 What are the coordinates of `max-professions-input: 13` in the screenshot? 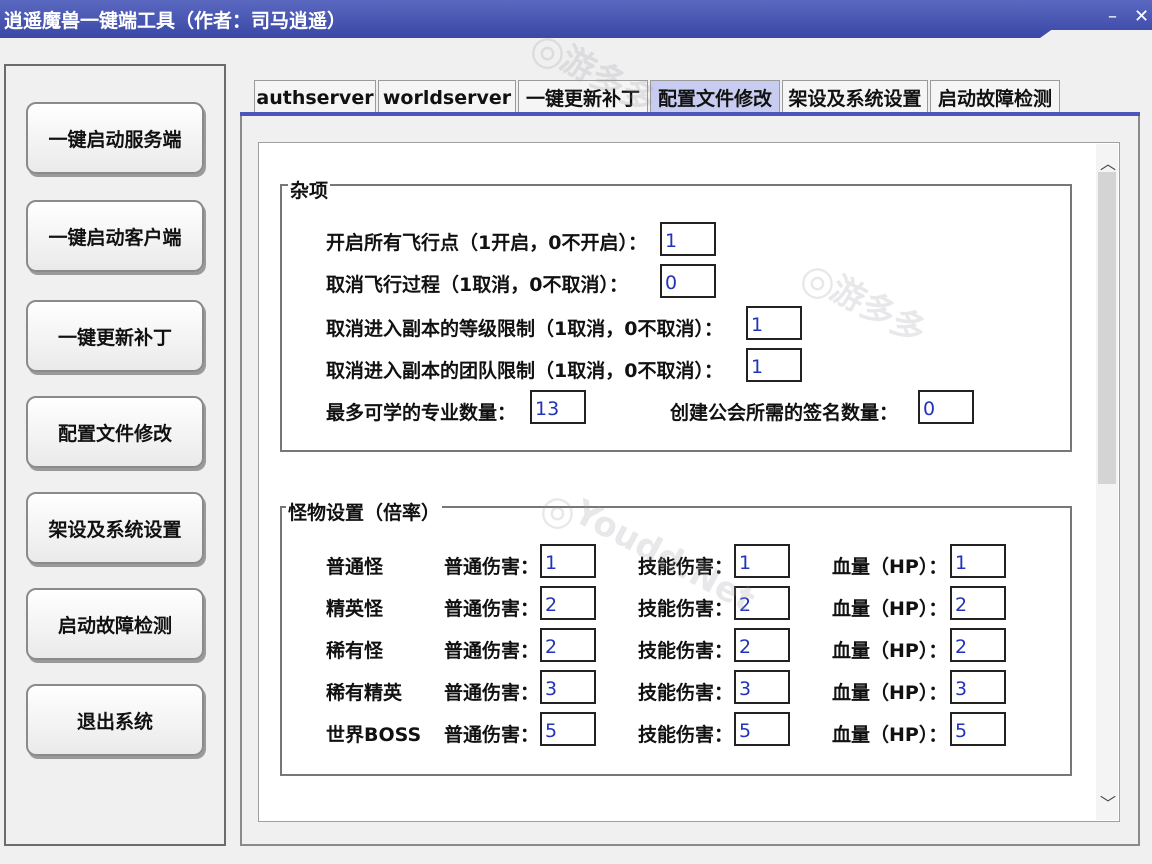 It's located at (558, 407).